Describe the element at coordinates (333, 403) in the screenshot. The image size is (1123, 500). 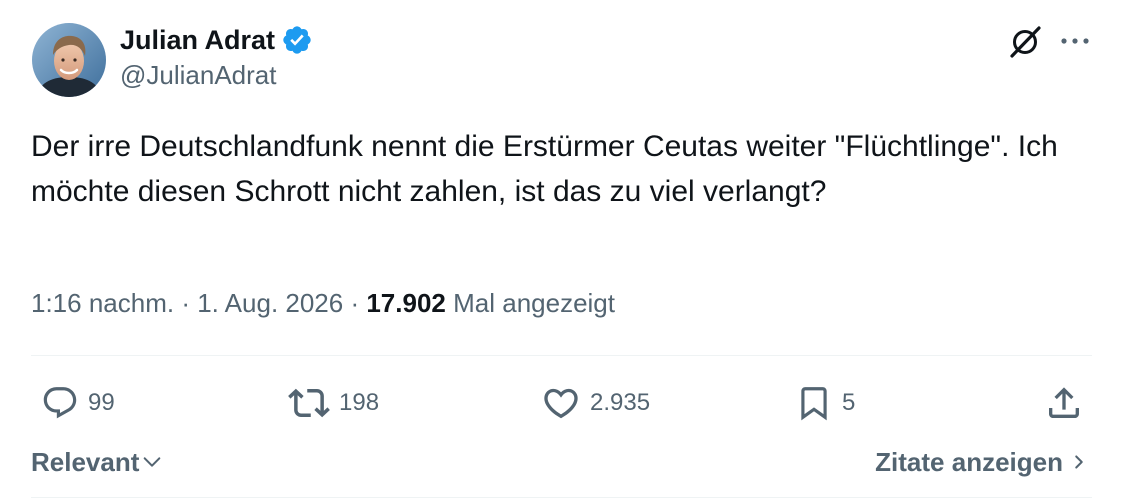
I see `repost-button: 198` at that location.